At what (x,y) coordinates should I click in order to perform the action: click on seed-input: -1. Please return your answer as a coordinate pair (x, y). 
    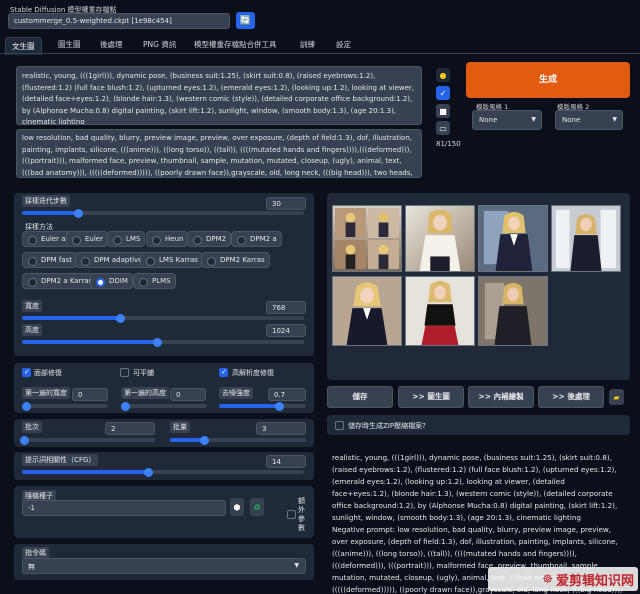
    Looking at the image, I should click on (124, 508).